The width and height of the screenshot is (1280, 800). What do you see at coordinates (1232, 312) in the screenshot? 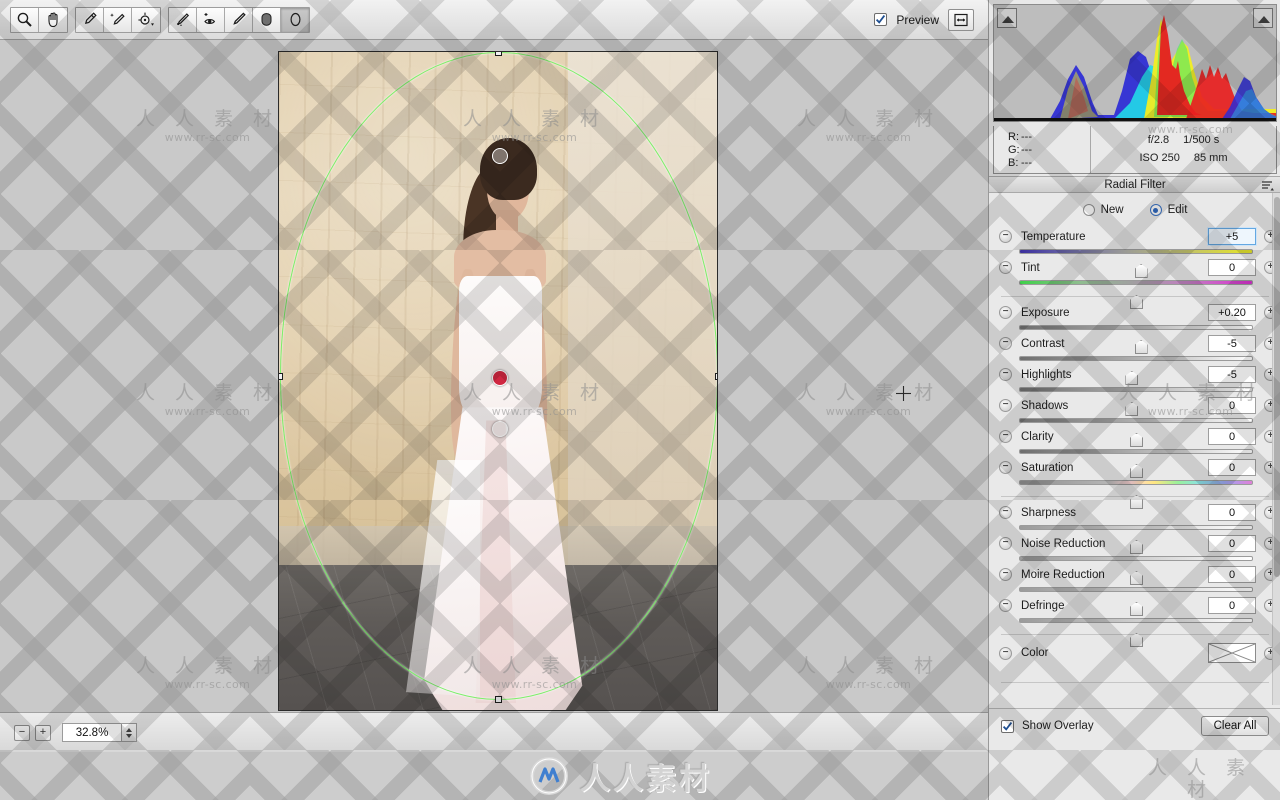
I see `slider-value-input: +0.20` at bounding box center [1232, 312].